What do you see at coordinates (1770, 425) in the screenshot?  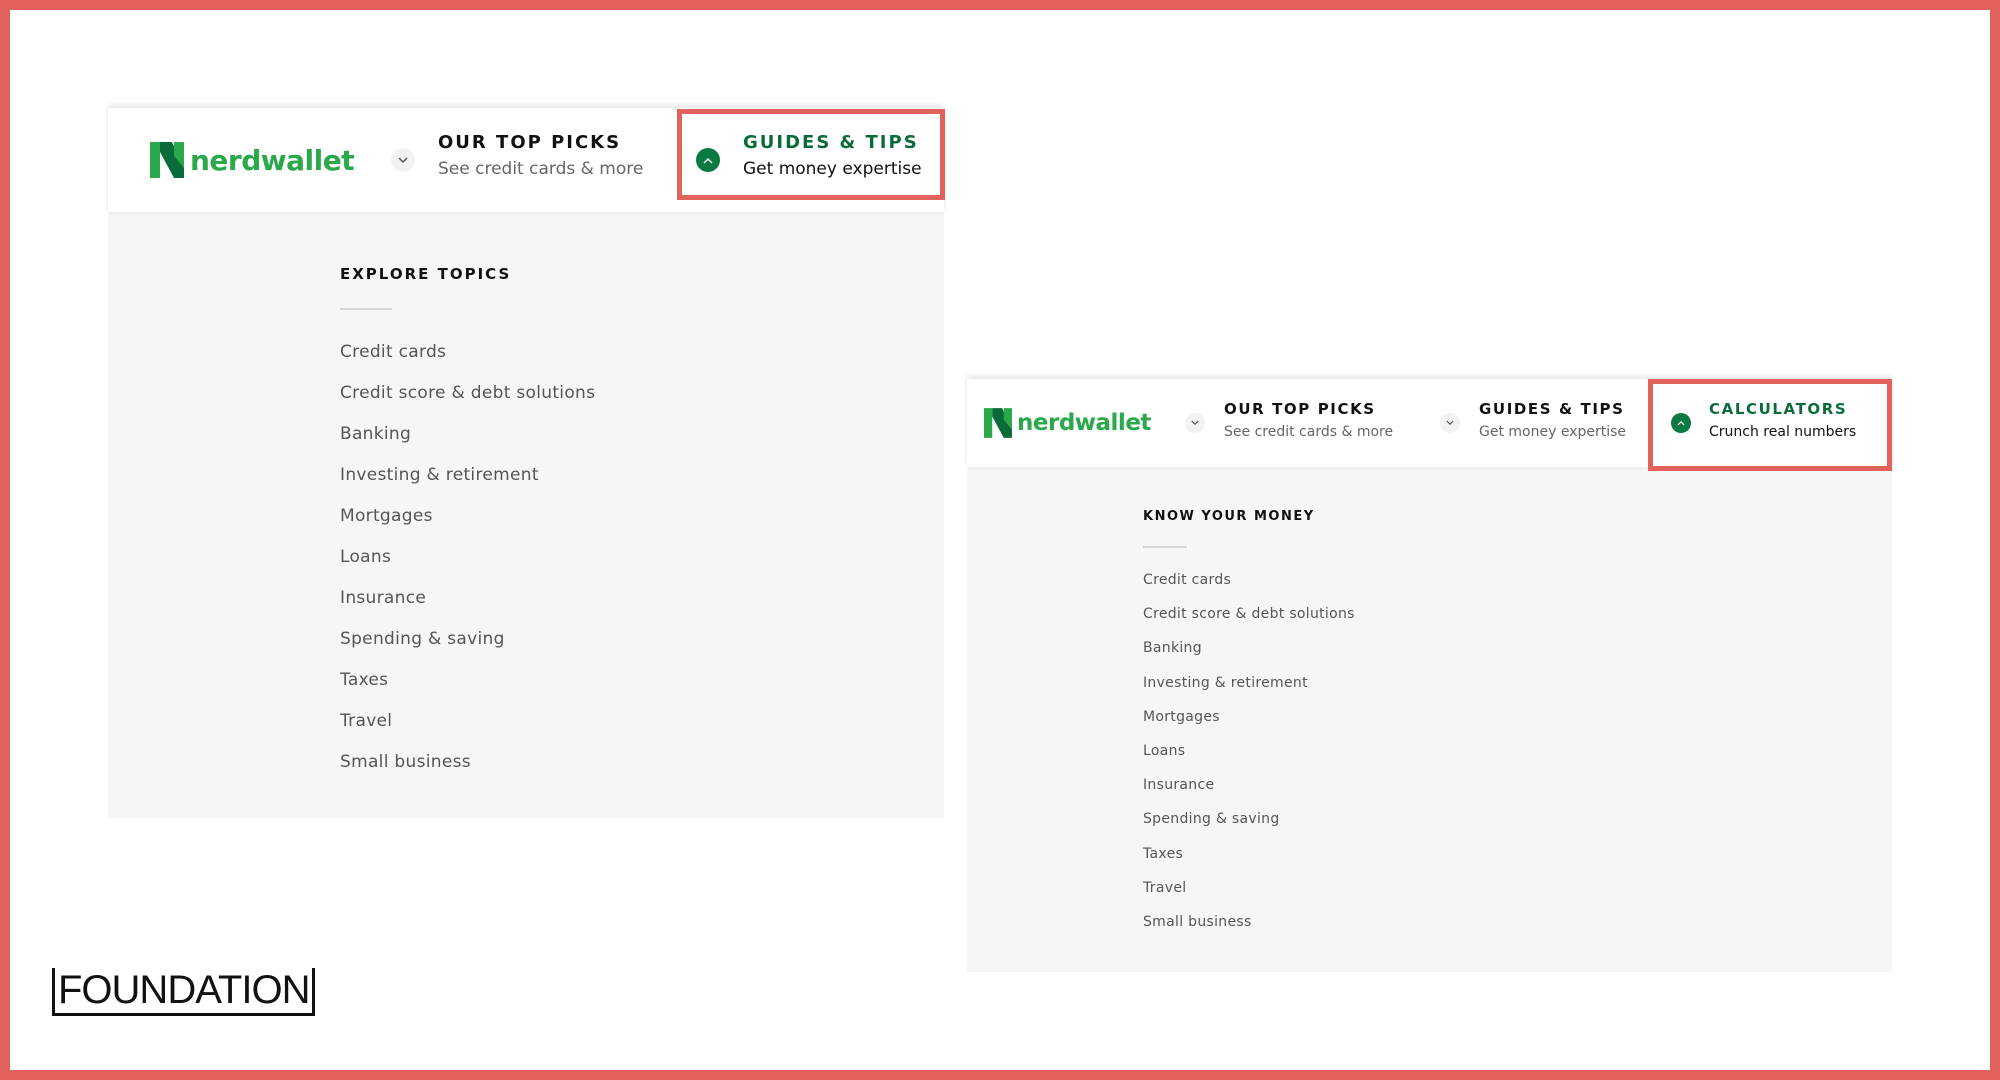 I see `calculators-highlight-box` at bounding box center [1770, 425].